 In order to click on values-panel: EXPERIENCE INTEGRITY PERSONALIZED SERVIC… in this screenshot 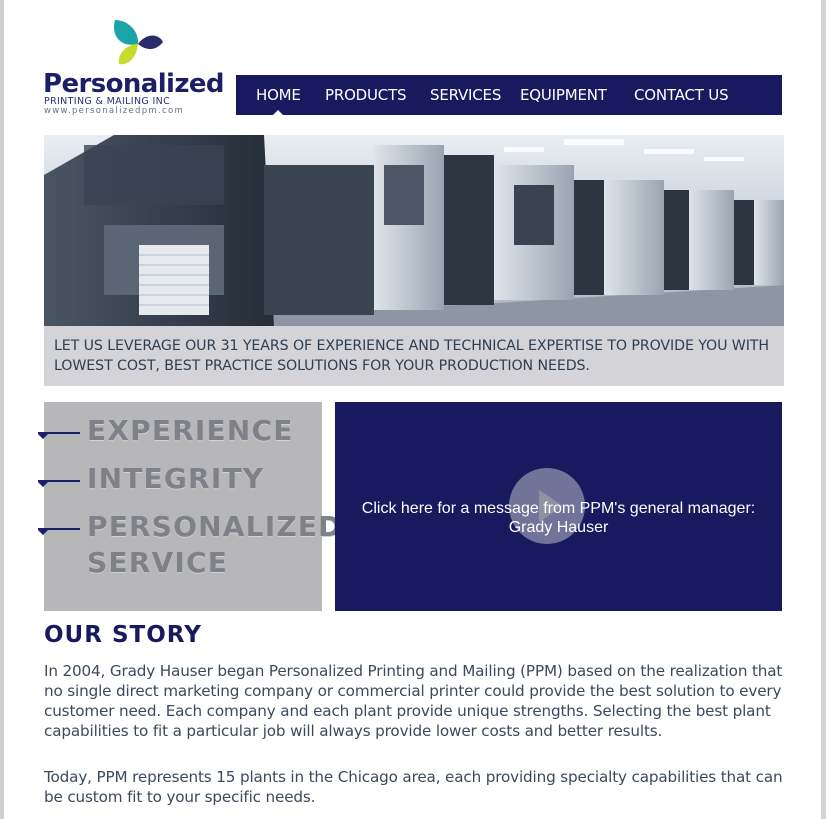, I will do `click(189, 506)`.